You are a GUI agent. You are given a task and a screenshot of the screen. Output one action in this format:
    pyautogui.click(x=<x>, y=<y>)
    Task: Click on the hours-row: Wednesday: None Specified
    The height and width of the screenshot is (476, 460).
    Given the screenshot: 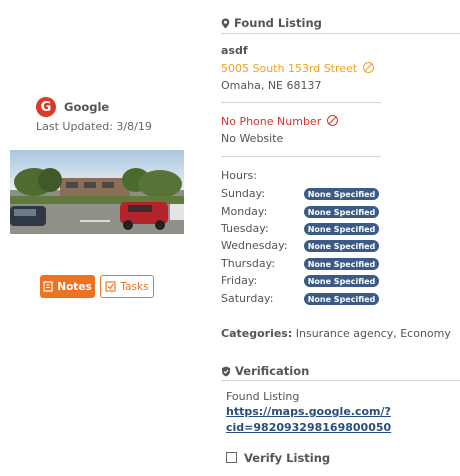 What is the action you would take?
    pyautogui.click(x=306, y=246)
    